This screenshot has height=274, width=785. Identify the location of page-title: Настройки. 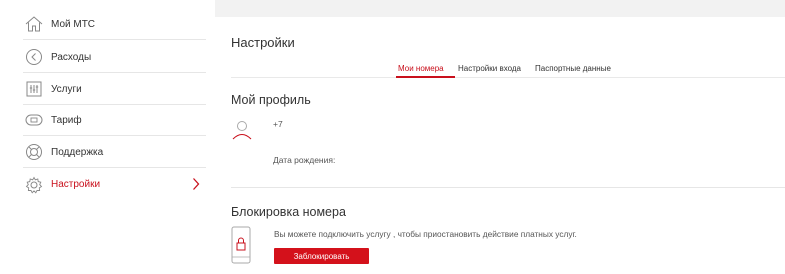
(263, 42).